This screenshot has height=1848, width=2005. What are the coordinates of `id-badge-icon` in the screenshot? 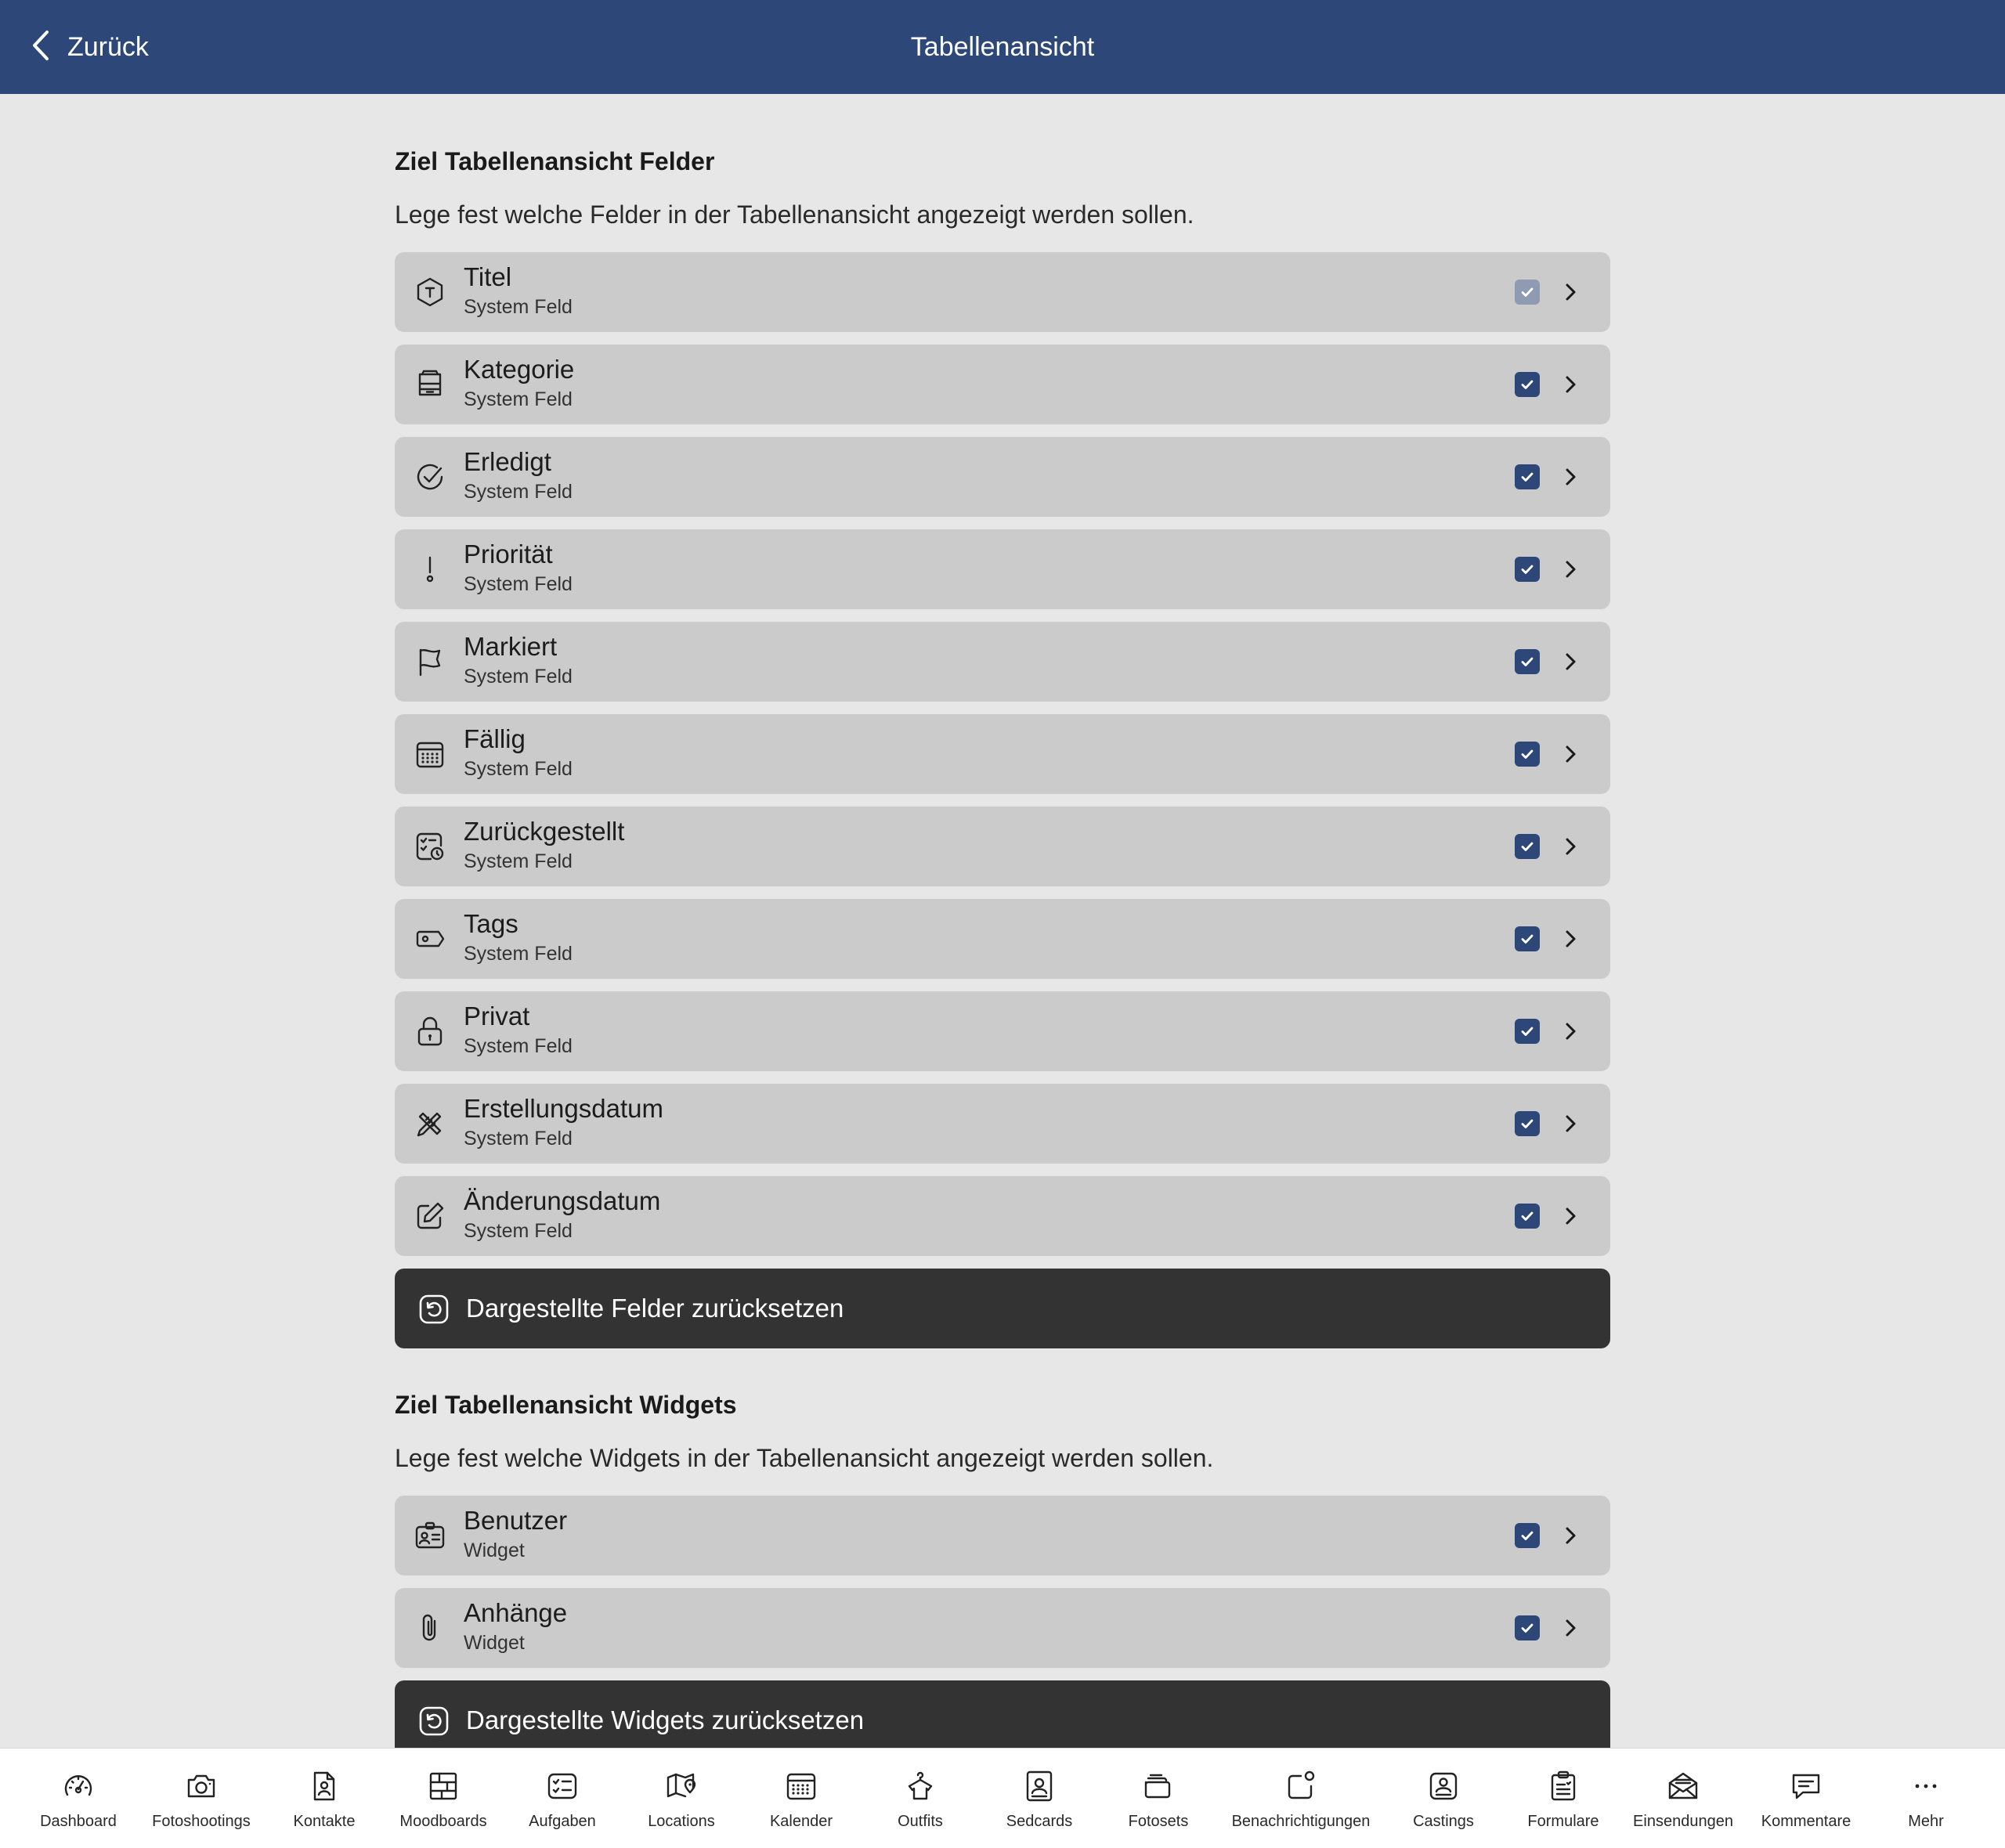 It's located at (430, 1535).